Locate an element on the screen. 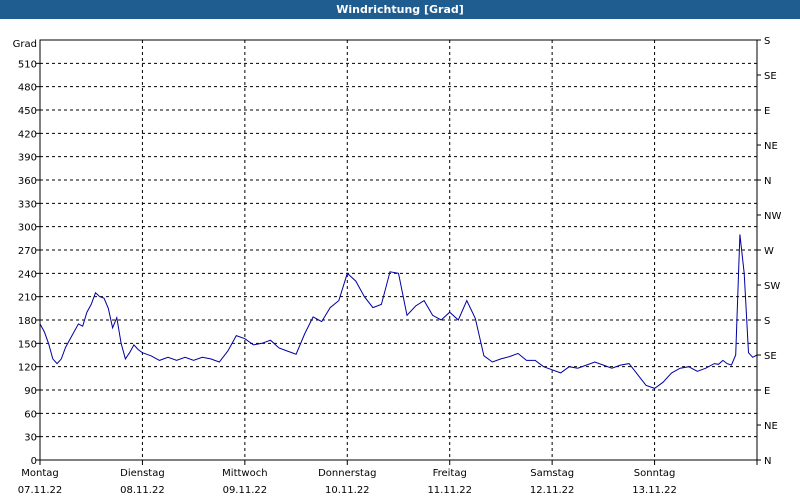  x-tick-date: 13.11.22 is located at coordinates (654, 490).